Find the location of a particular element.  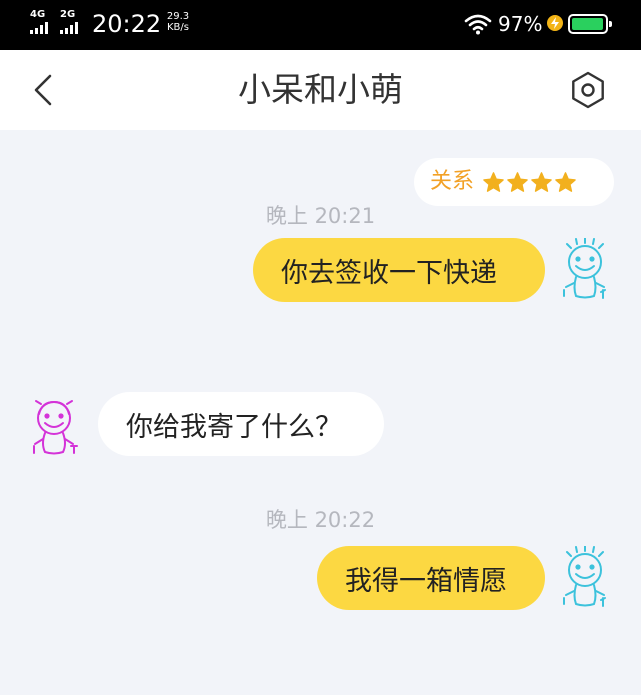

message-timestamp: 晚上 20:22 is located at coordinates (320, 520).